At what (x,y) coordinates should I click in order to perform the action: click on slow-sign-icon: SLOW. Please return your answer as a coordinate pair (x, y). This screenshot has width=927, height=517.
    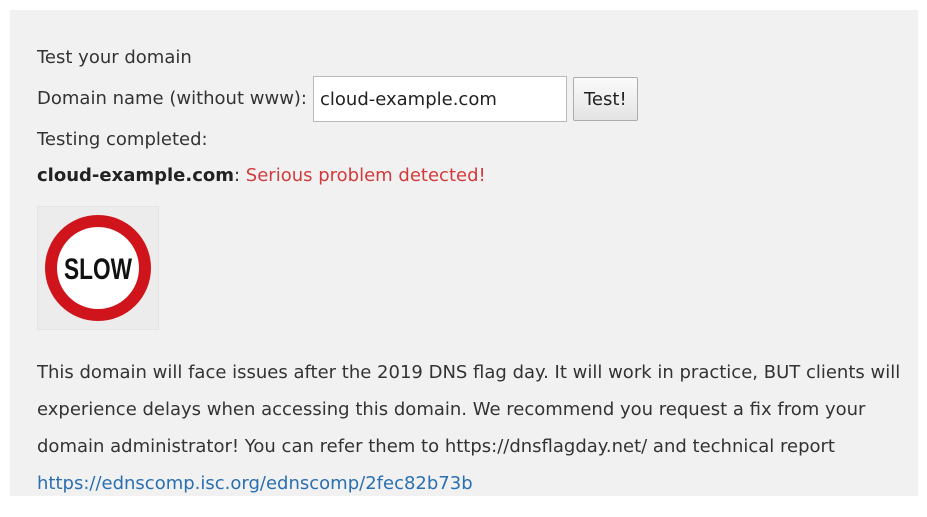
    Looking at the image, I should click on (98, 268).